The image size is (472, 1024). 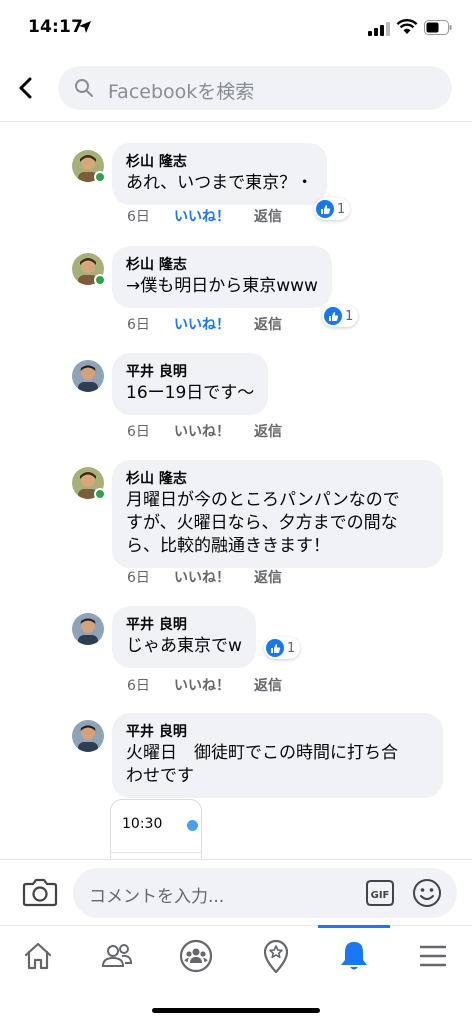 I want to click on home-icon, so click(x=38, y=956).